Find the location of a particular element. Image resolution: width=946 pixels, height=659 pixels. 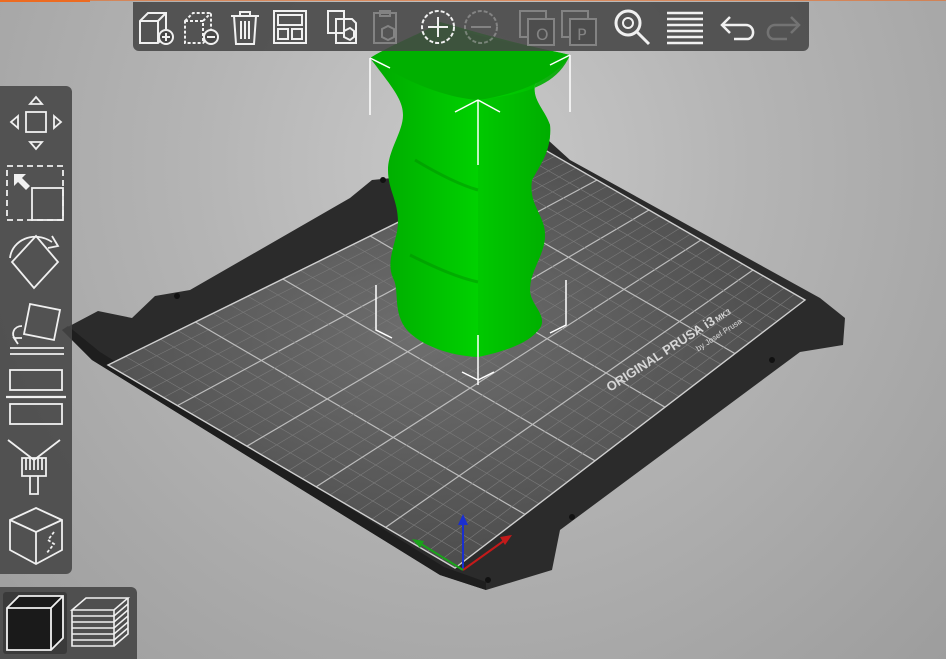

undo-icon is located at coordinates (737, 28).